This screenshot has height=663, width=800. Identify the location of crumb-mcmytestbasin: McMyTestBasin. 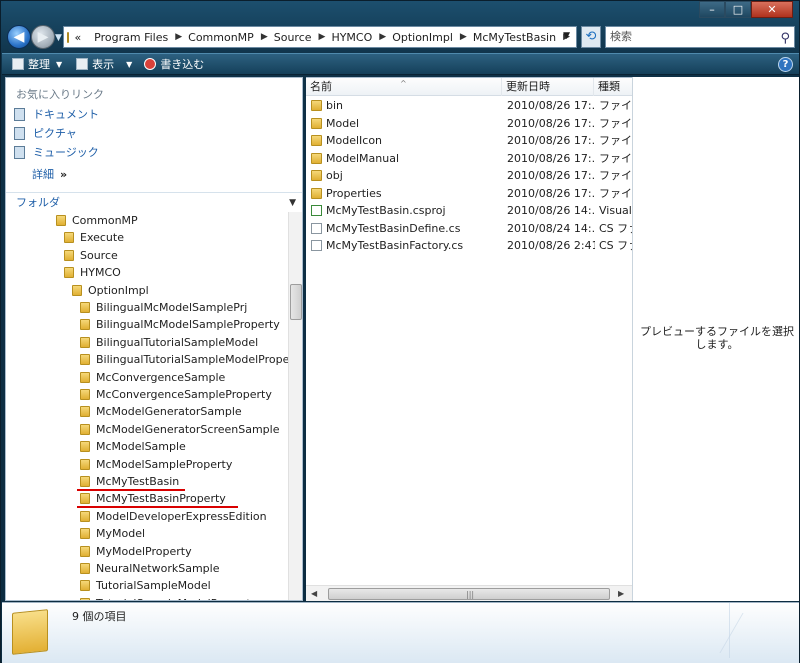
(514, 37).